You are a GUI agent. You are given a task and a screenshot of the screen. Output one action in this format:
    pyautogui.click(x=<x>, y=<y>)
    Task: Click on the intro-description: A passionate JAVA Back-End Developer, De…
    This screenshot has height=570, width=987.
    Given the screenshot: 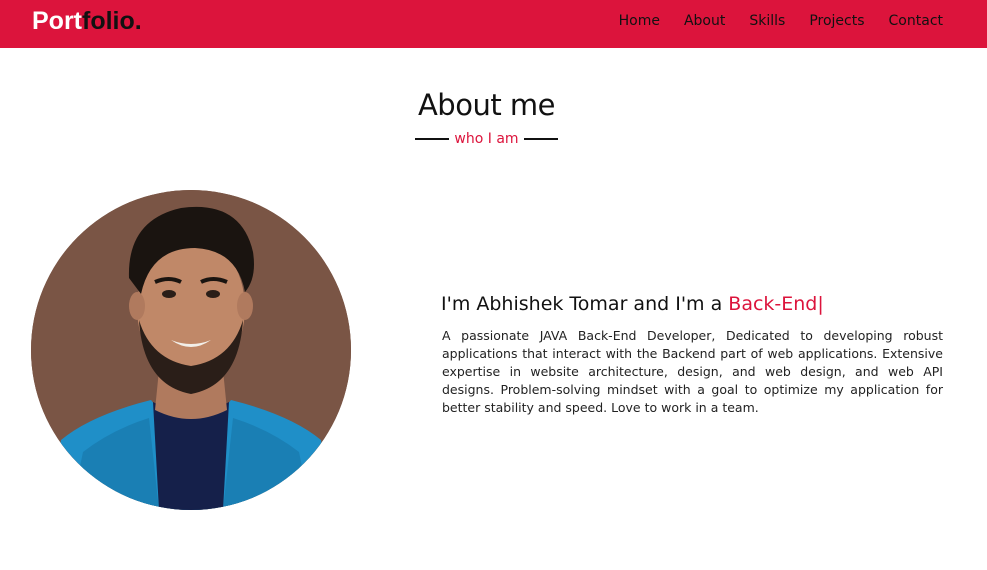 What is the action you would take?
    pyautogui.click(x=692, y=371)
    